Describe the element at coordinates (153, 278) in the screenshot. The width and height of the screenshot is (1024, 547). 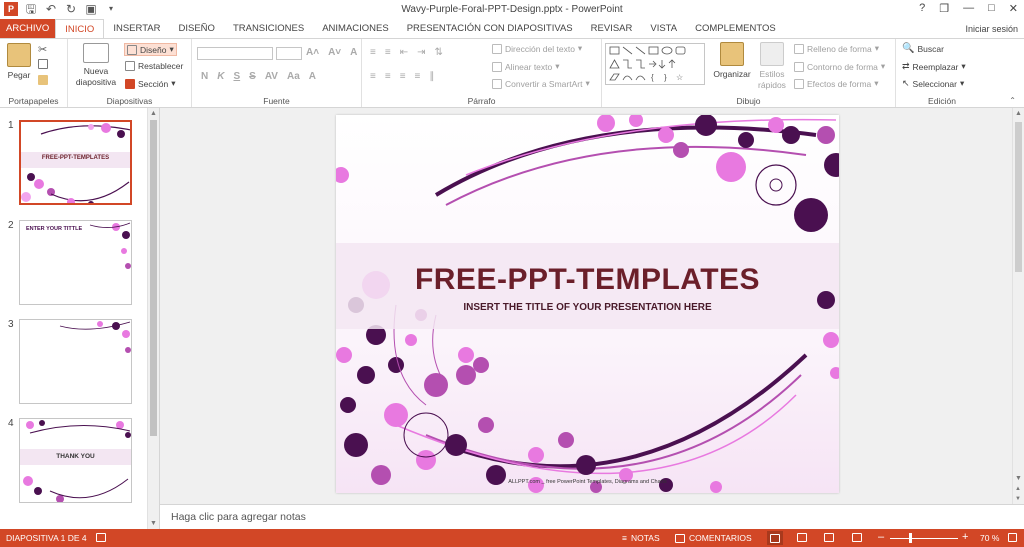
I see `scrollbar-thumb` at that location.